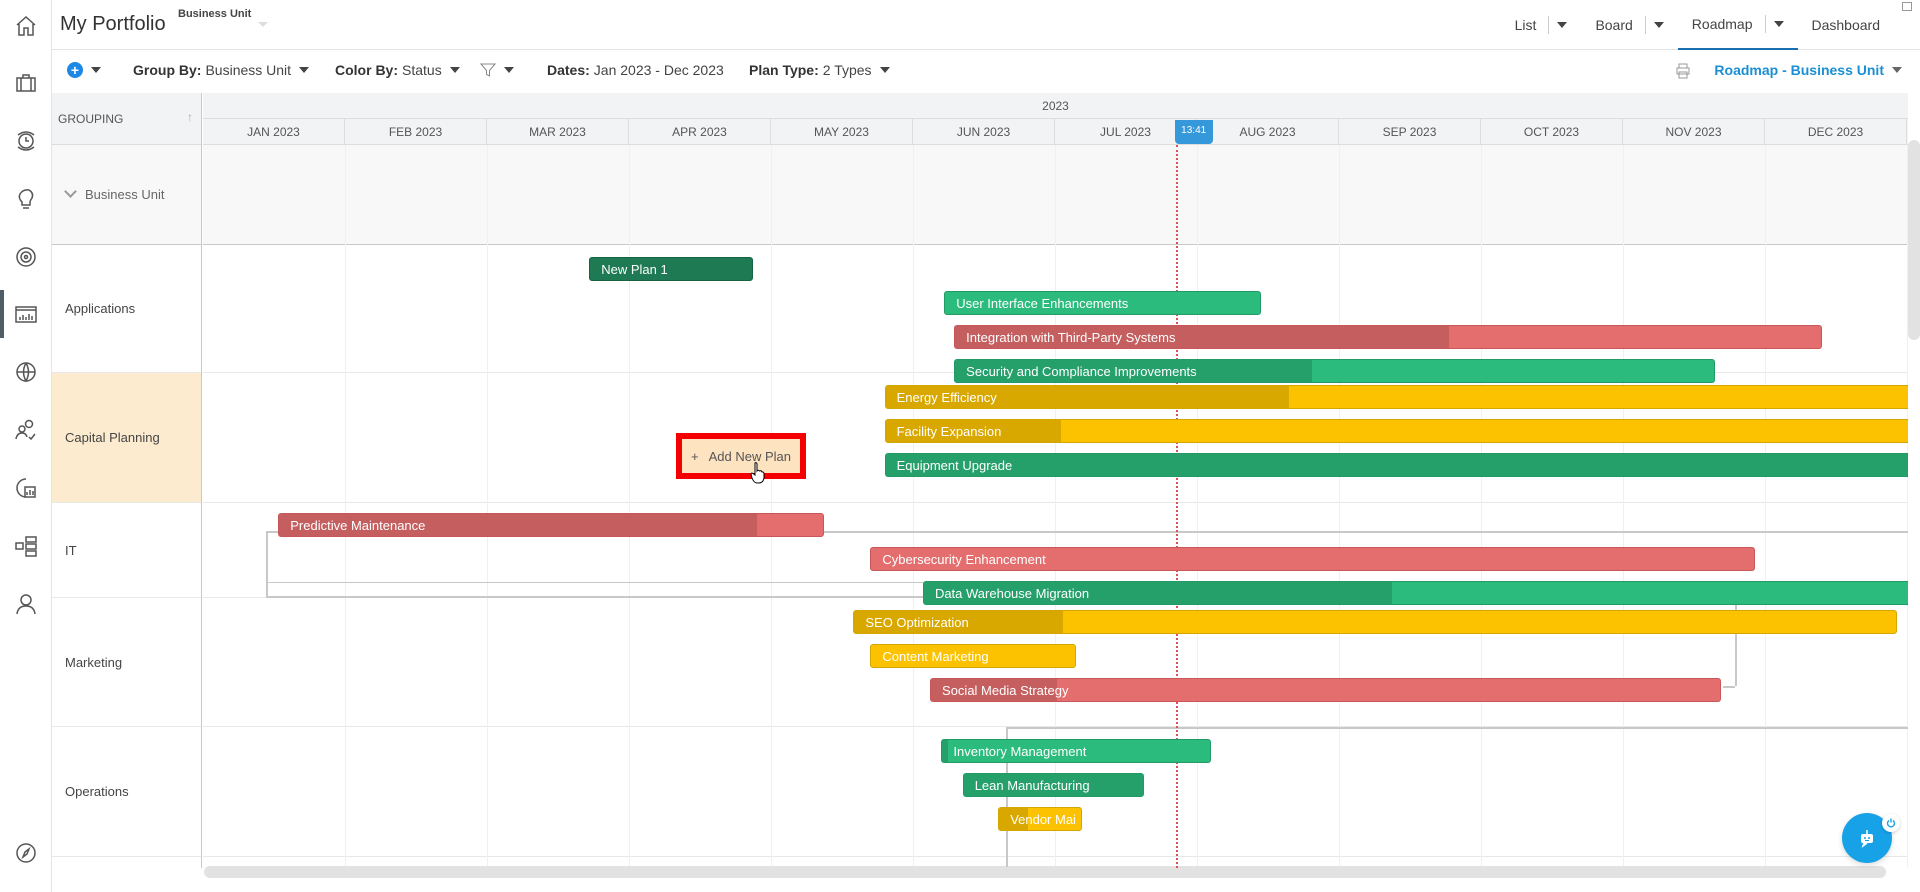 This screenshot has width=1920, height=892. I want to click on chatbot-power-button, so click(1891, 823).